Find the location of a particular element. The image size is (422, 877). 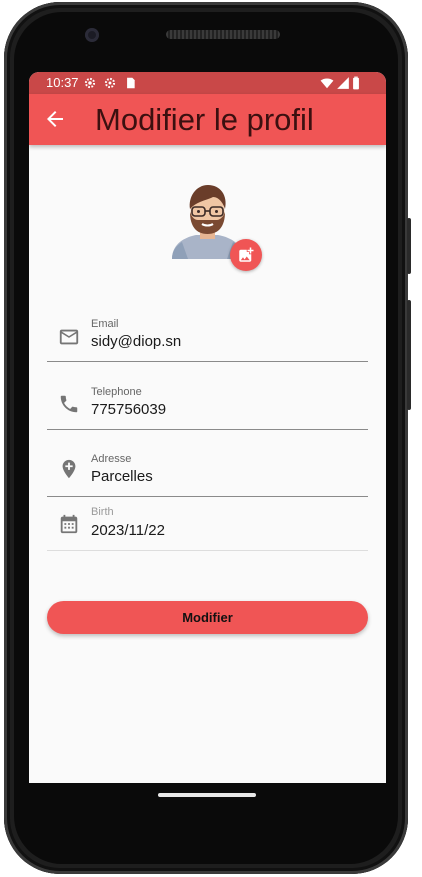

front-camera is located at coordinates (92, 35).